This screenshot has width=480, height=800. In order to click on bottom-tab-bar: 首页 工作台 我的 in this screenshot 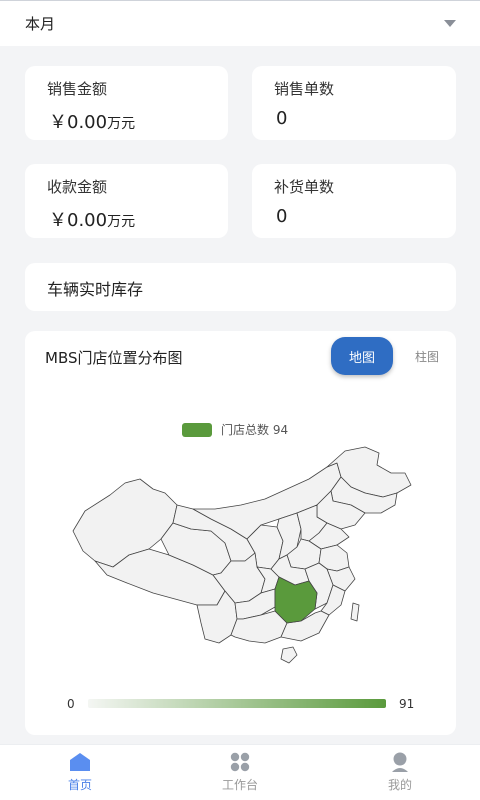, I will do `click(240, 772)`.